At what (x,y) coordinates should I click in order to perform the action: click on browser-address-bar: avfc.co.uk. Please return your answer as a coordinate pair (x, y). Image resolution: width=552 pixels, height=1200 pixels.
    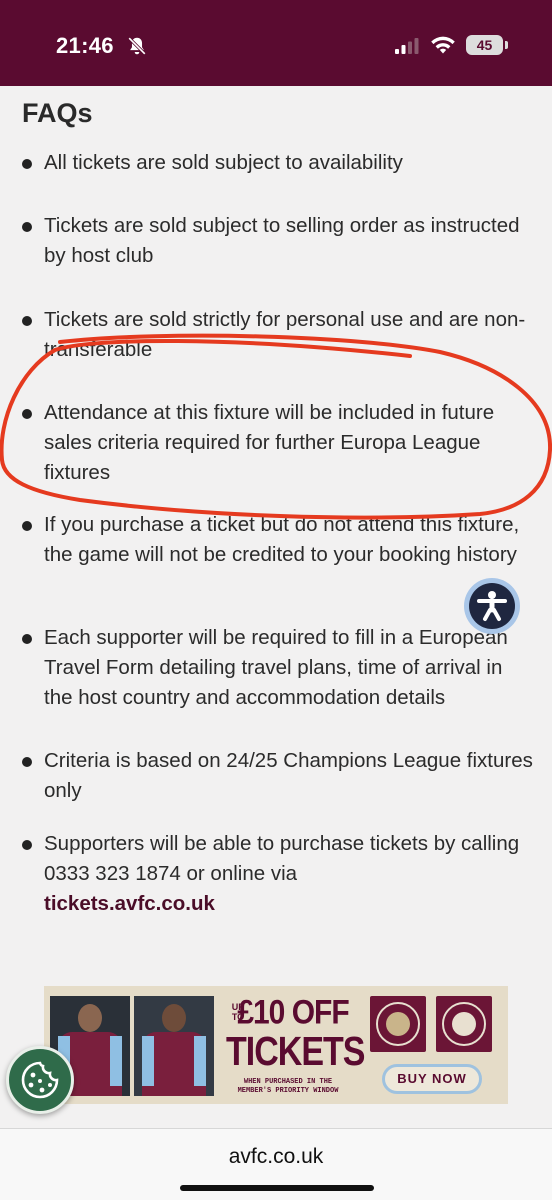
    Looking at the image, I should click on (276, 1164).